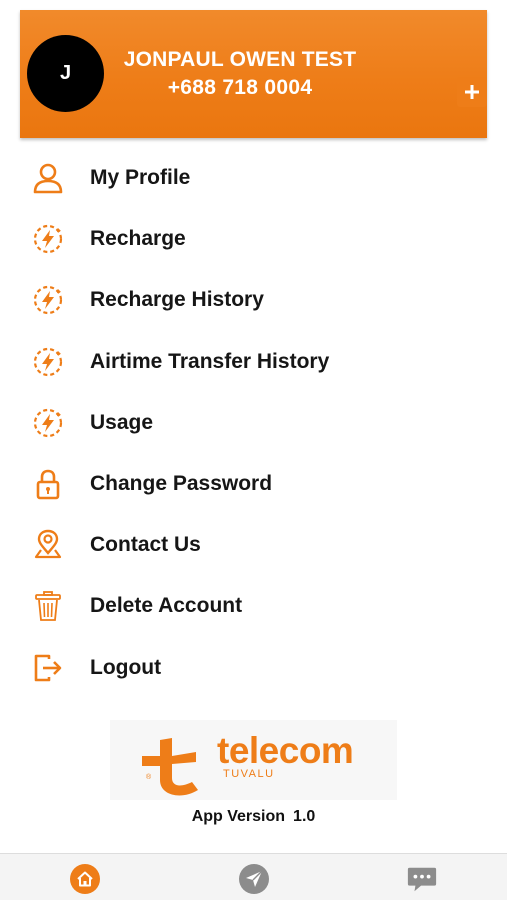 This screenshot has height=900, width=507. What do you see at coordinates (48, 545) in the screenshot?
I see `location-pin-icon` at bounding box center [48, 545].